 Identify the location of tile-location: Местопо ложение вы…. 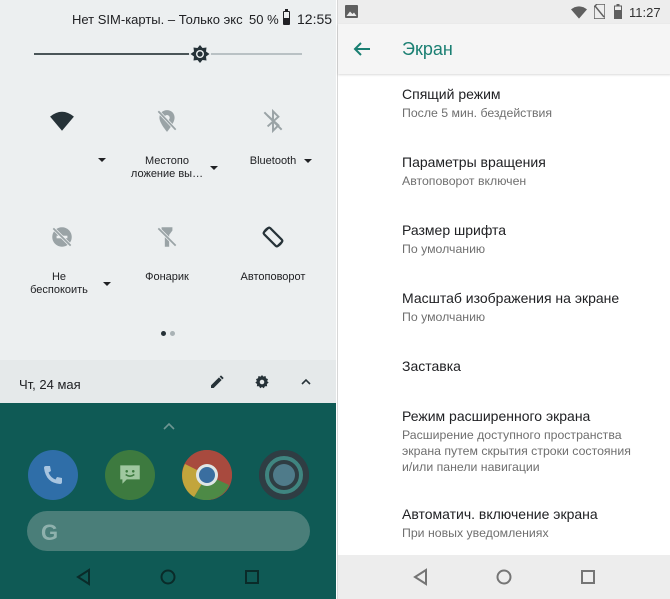
(170, 144).